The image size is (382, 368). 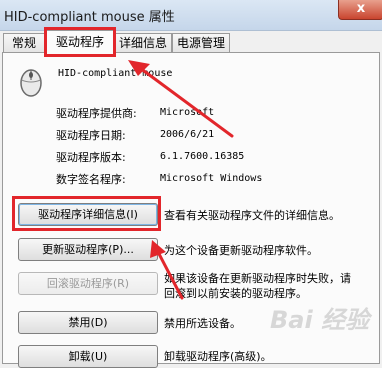 What do you see at coordinates (241, 250) in the screenshot?
I see `update-driver-description: 为这个设备更新驱动程序软件。` at bounding box center [241, 250].